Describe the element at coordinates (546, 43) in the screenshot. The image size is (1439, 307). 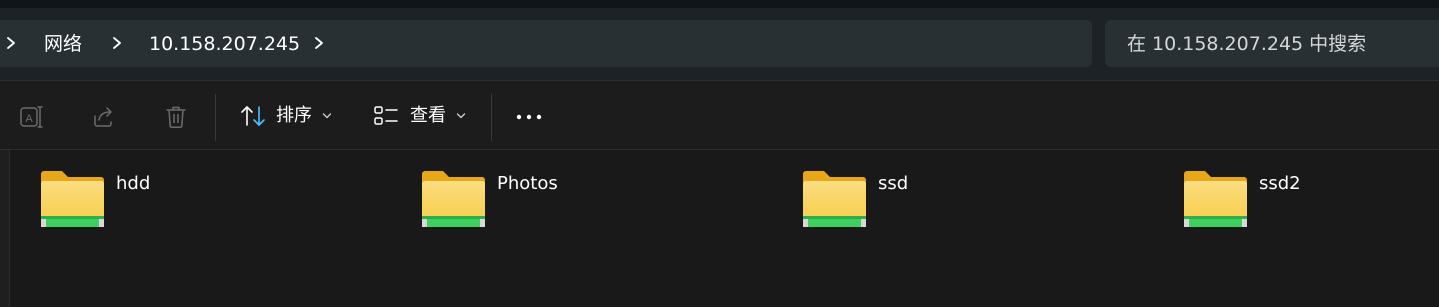
I see `address-bar: 网络 10.158.207.245` at that location.